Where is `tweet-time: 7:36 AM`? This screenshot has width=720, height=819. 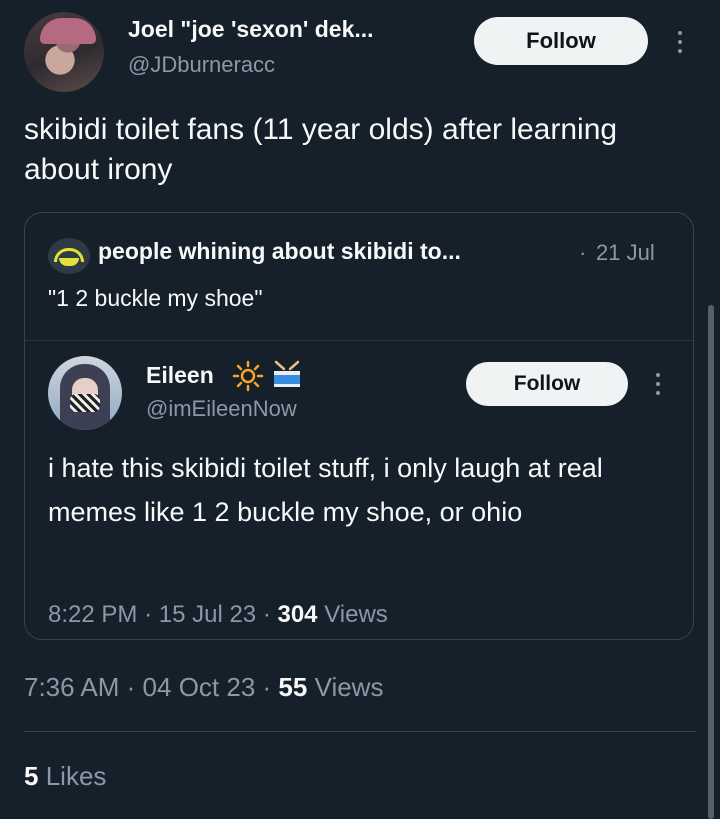
tweet-time: 7:36 AM is located at coordinates (71, 687).